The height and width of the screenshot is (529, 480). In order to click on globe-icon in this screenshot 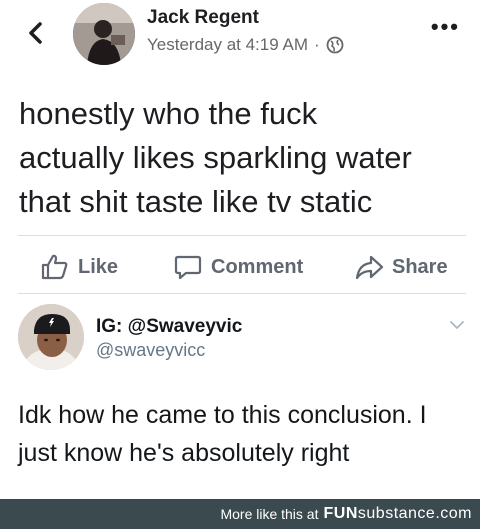, I will do `click(335, 45)`.